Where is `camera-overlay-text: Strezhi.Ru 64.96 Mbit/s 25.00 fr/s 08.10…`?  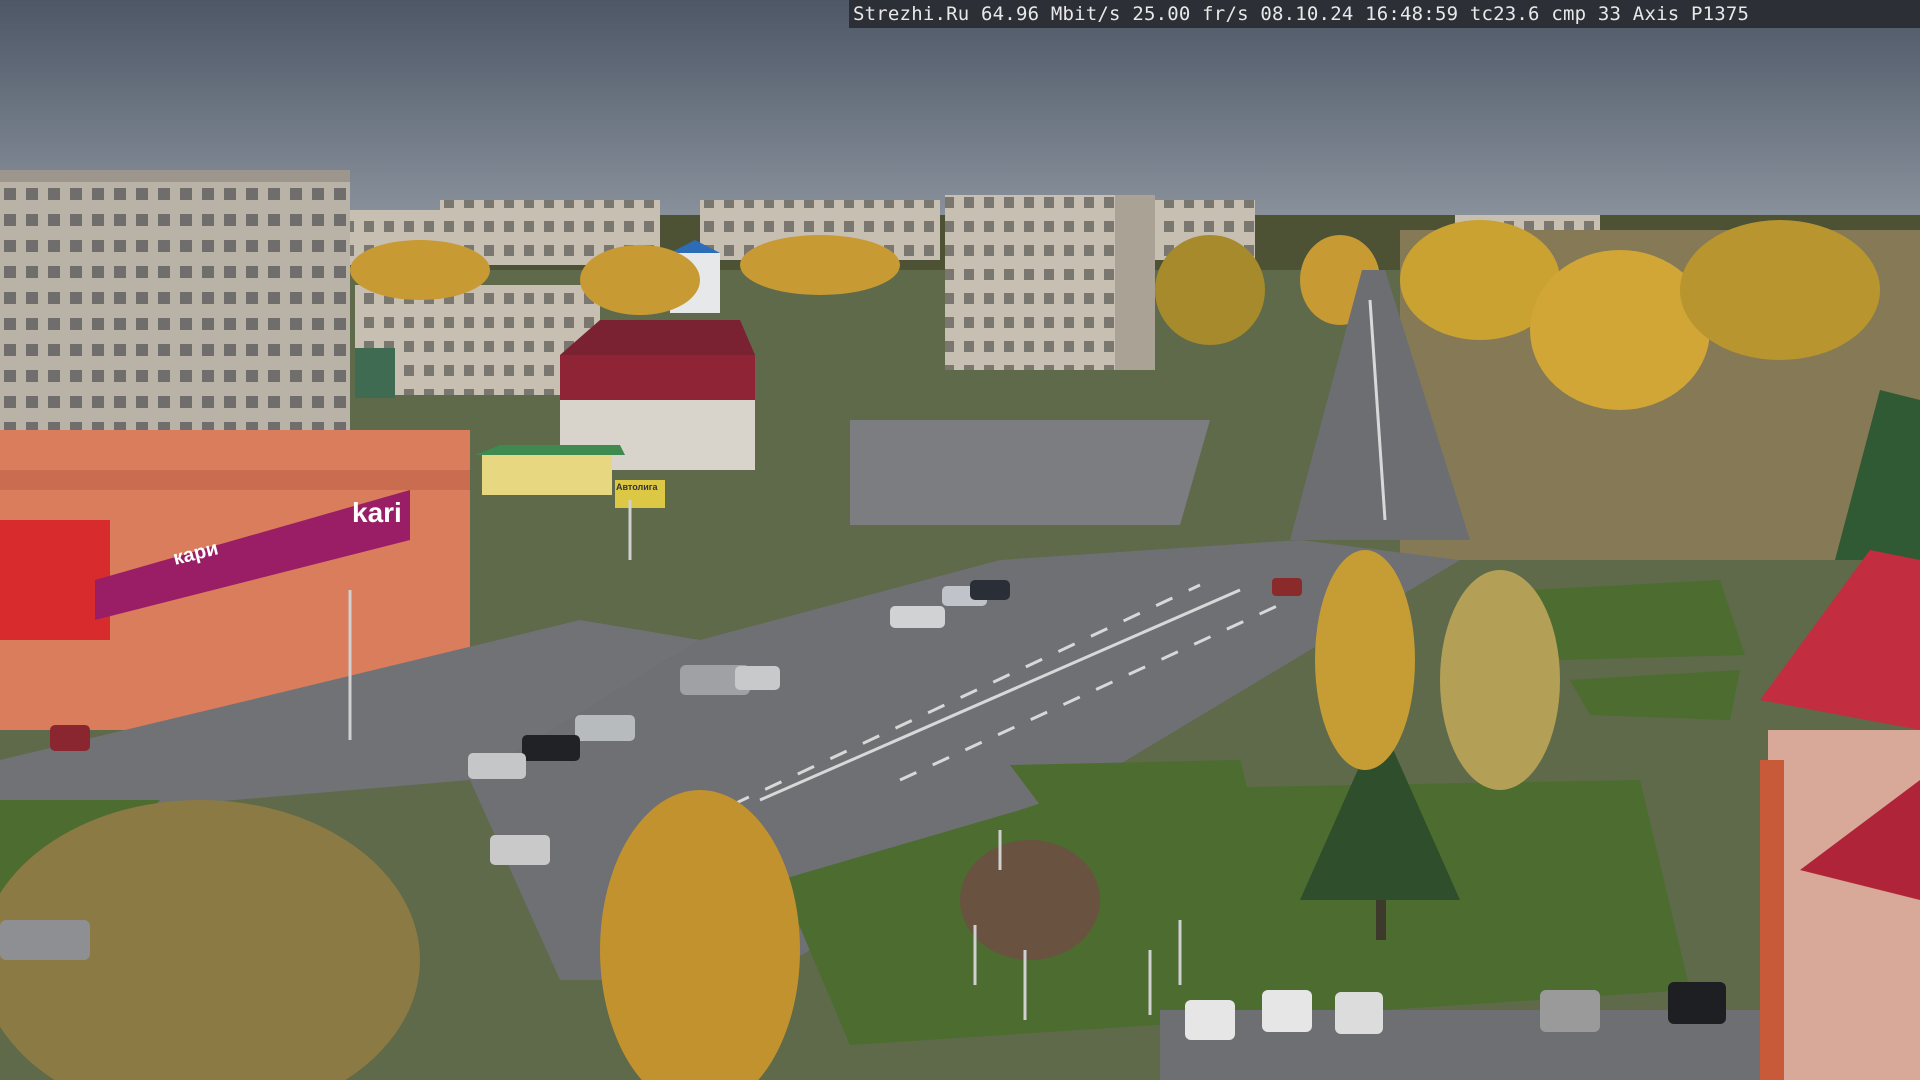
camera-overlay-text: Strezhi.Ru 64.96 Mbit/s 25.00 fr/s 08.10… is located at coordinates (1301, 14).